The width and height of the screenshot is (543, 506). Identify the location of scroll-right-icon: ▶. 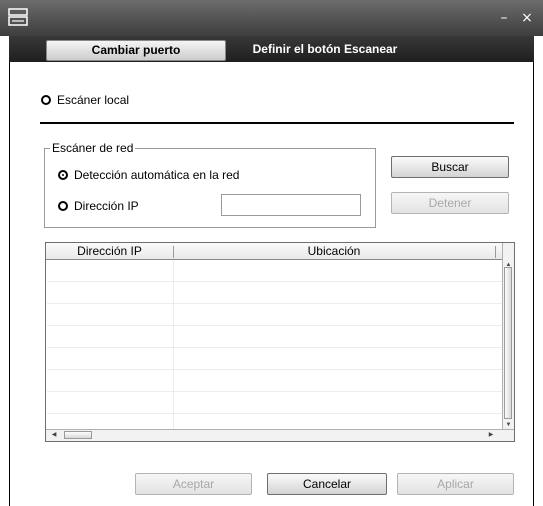
(491, 435).